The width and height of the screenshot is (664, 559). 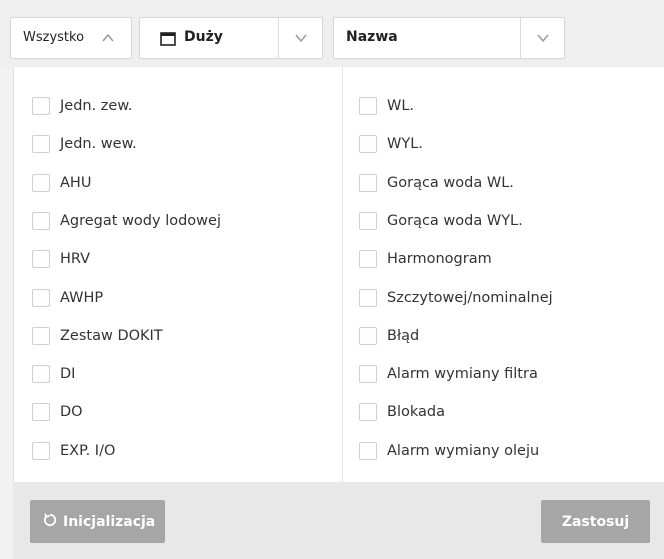 I want to click on filter-option-label: DI, so click(x=68, y=374).